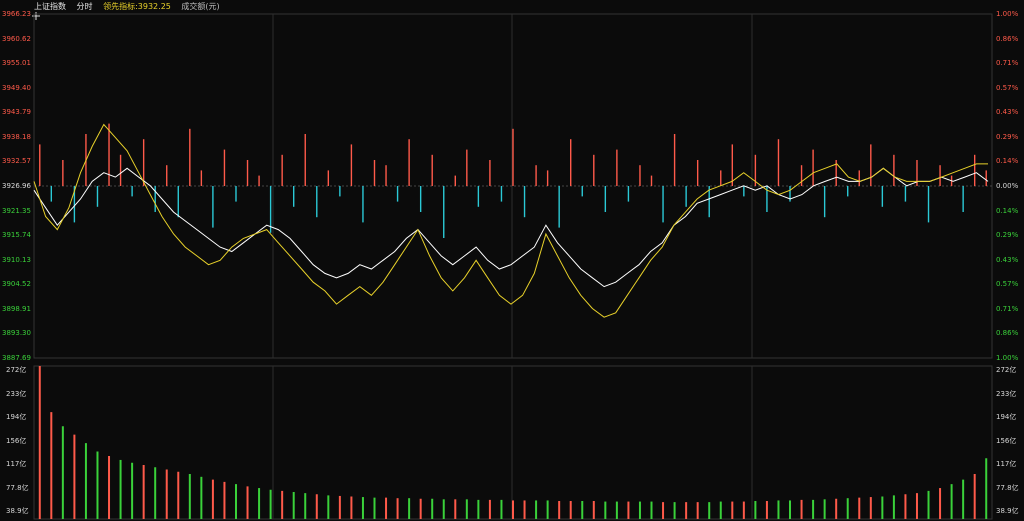 This screenshot has width=1024, height=521. Describe the element at coordinates (16, 284) in the screenshot. I see `price-axis-label: 3904.52` at that location.